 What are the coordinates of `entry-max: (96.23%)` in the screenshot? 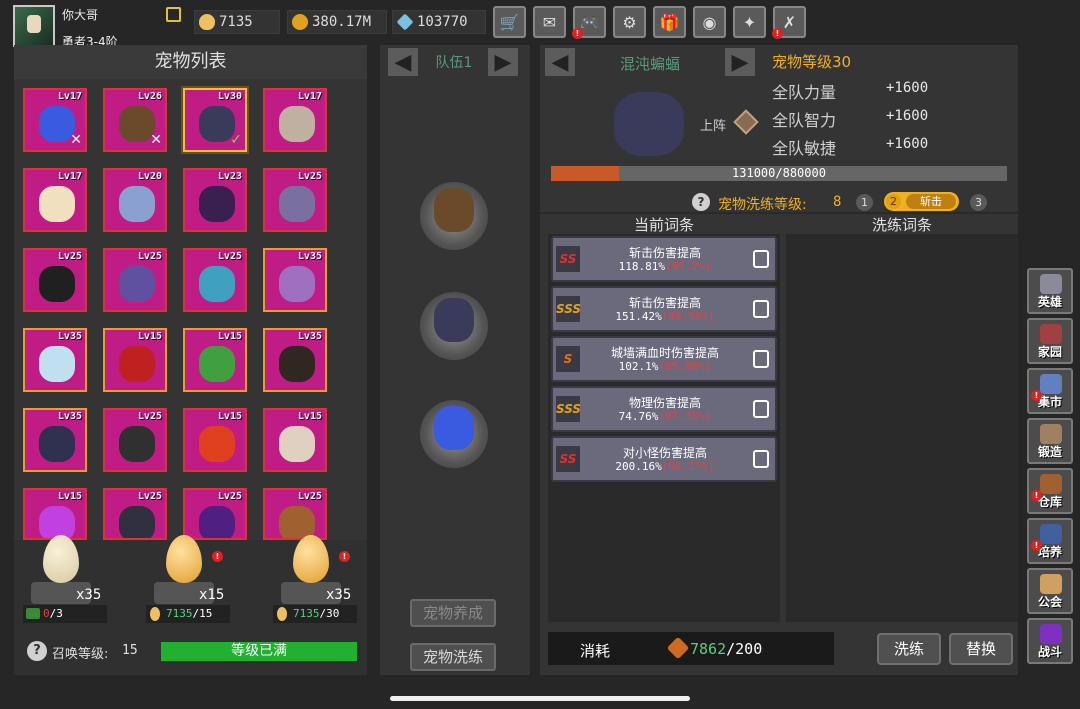 It's located at (688, 466).